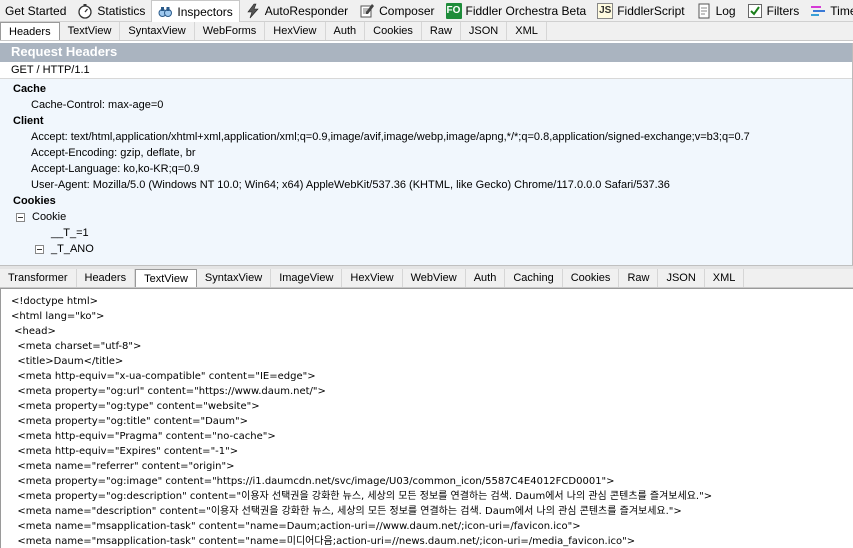 This screenshot has width=853, height=548. What do you see at coordinates (783, 11) in the screenshot?
I see `tab-label: Filters` at bounding box center [783, 11].